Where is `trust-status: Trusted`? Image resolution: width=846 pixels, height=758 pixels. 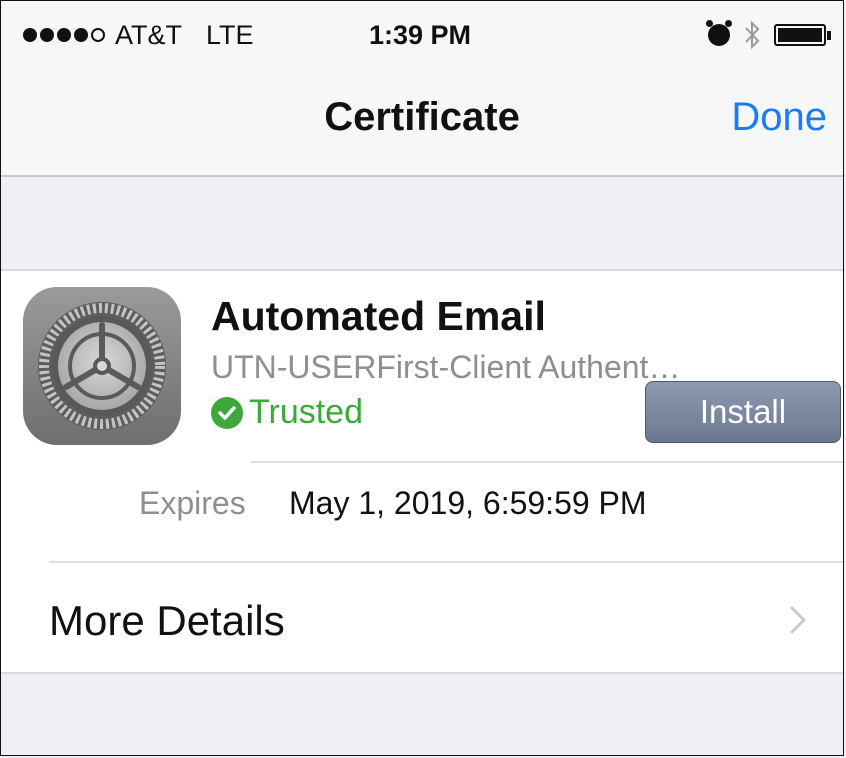
trust-status: Trusted is located at coordinates (287, 412).